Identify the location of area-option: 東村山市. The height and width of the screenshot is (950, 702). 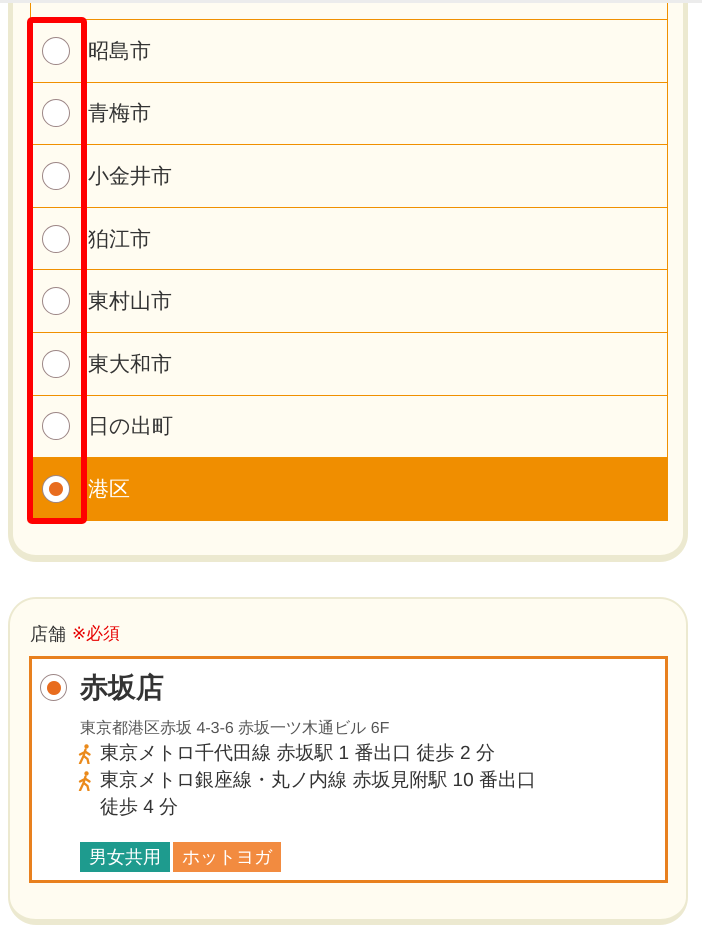
(349, 301).